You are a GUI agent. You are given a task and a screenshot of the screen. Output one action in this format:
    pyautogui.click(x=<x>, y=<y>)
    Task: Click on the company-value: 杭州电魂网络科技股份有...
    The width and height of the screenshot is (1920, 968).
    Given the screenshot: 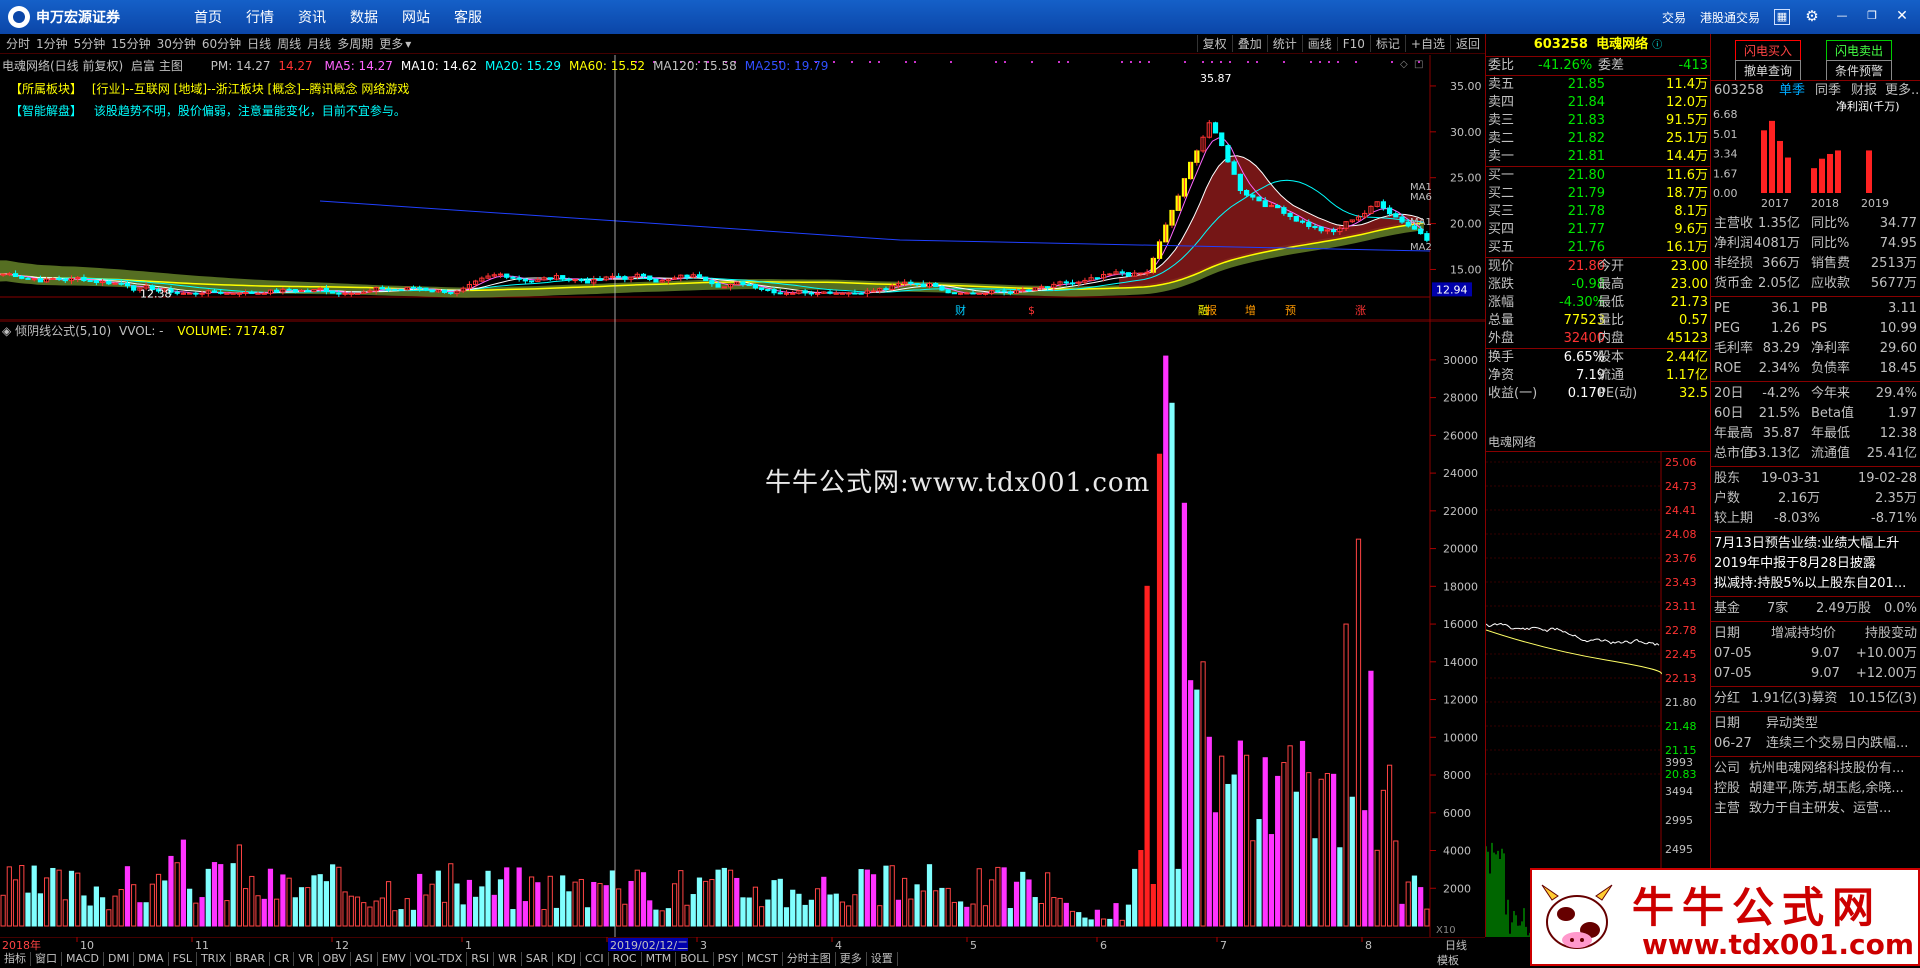 What is the action you would take?
    pyautogui.click(x=1826, y=769)
    